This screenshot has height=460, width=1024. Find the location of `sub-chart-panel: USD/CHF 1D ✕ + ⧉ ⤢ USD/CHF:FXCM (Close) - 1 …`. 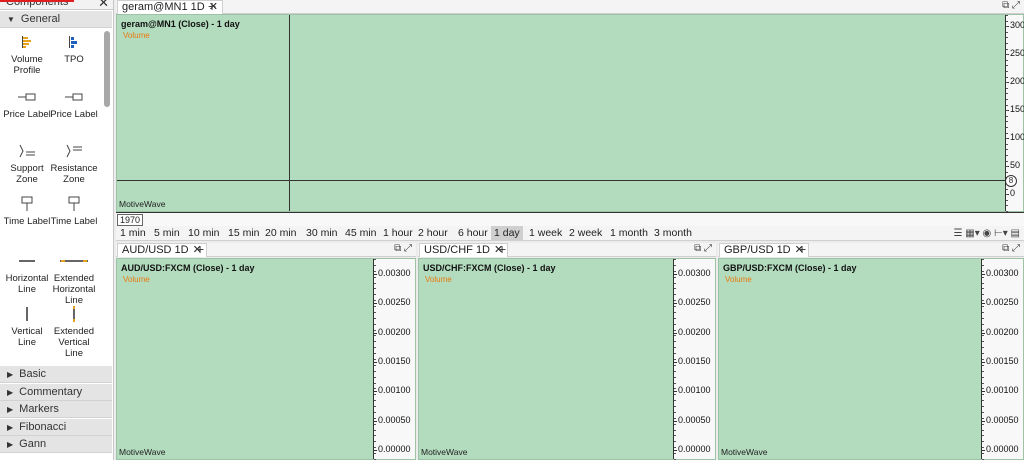

sub-chart-panel: USD/CHF 1D ✕ + ⧉ ⤢ USD/CHF:FXCM (Close) - 1 … is located at coordinates (567, 350).